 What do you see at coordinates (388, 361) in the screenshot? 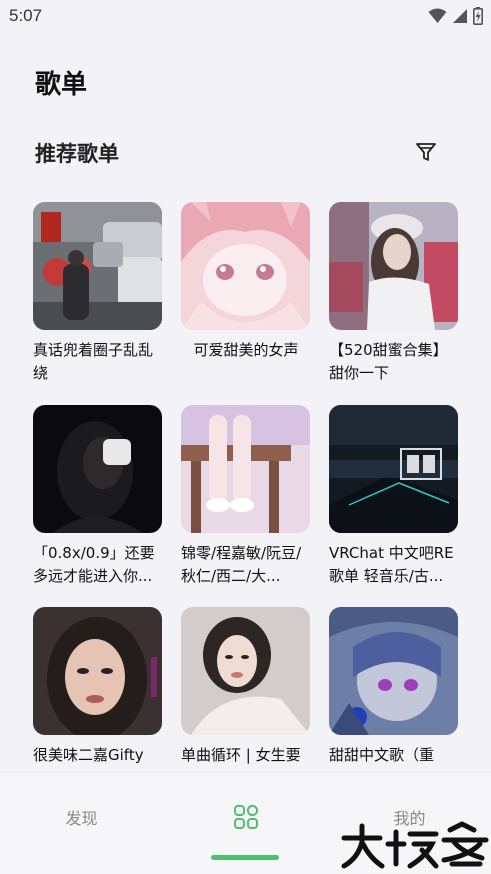
I see `playlist-title: 【520甜蜜合集】甜你一下` at bounding box center [388, 361].